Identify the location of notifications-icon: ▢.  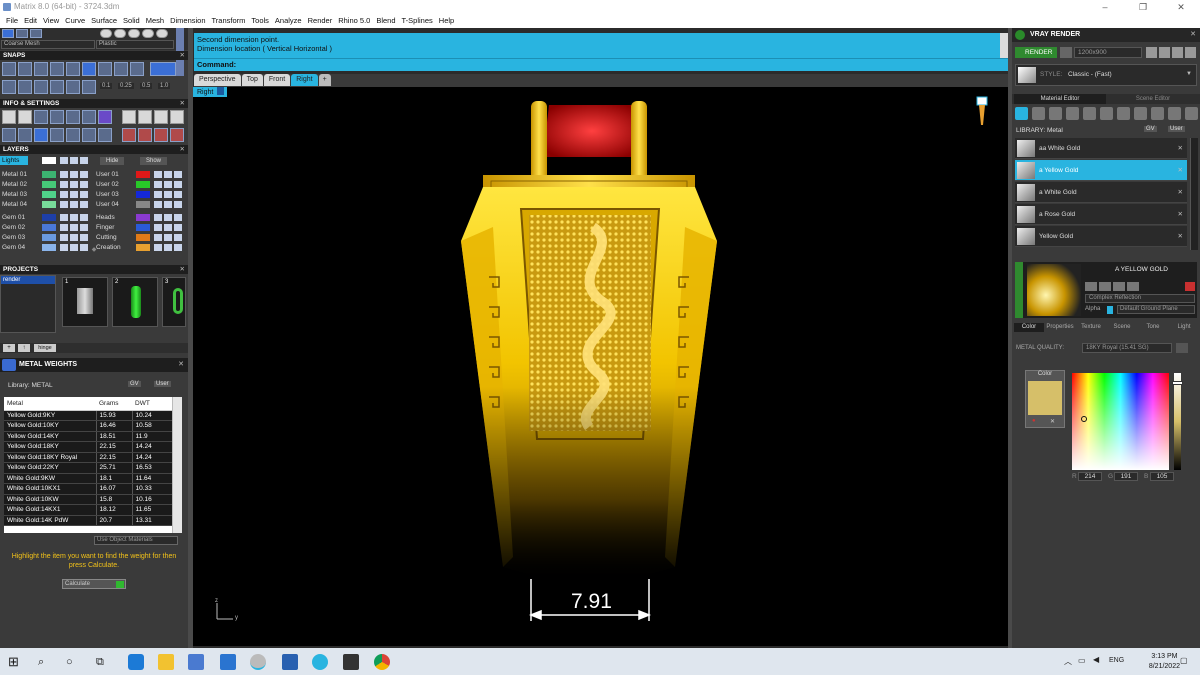
(1184, 660).